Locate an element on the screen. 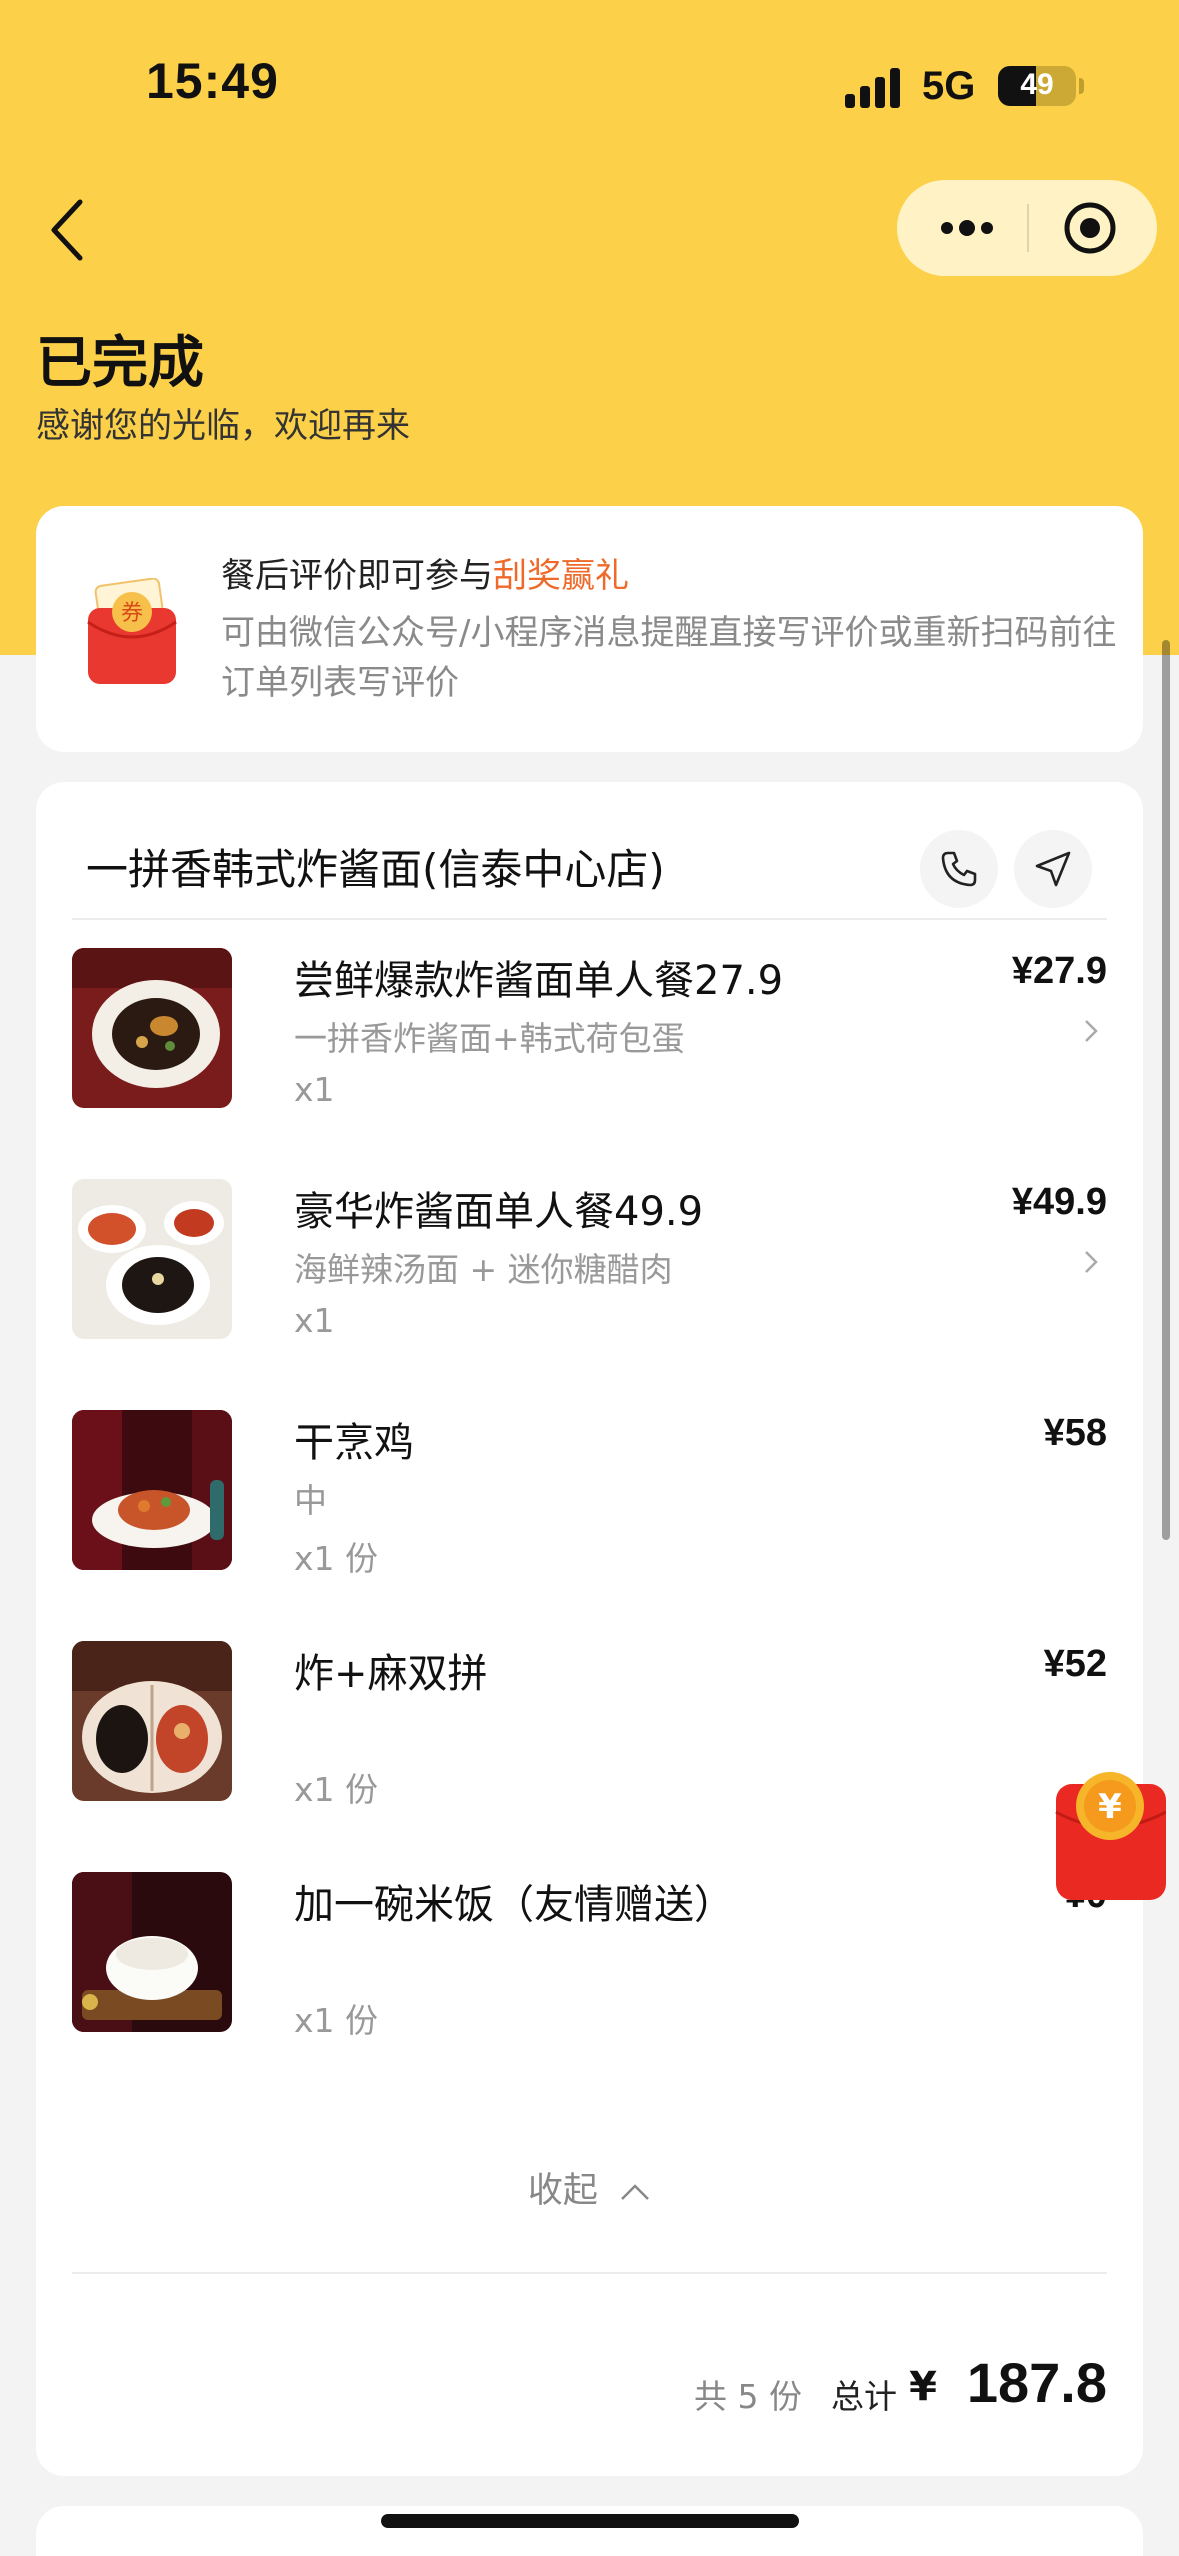  item-spec: 海鲜辣汤面 + 迷你糖醋肉 is located at coordinates (483, 1269).